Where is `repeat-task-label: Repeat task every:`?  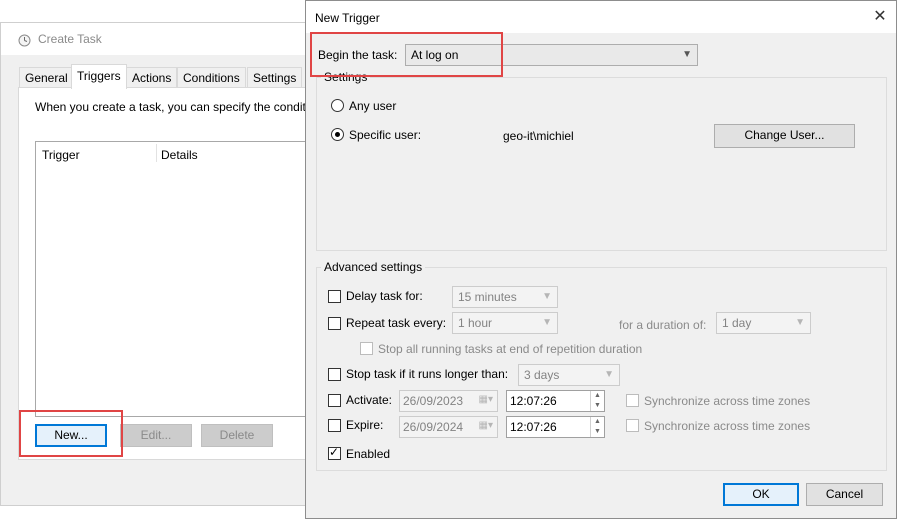 repeat-task-label: Repeat task every: is located at coordinates (396, 323).